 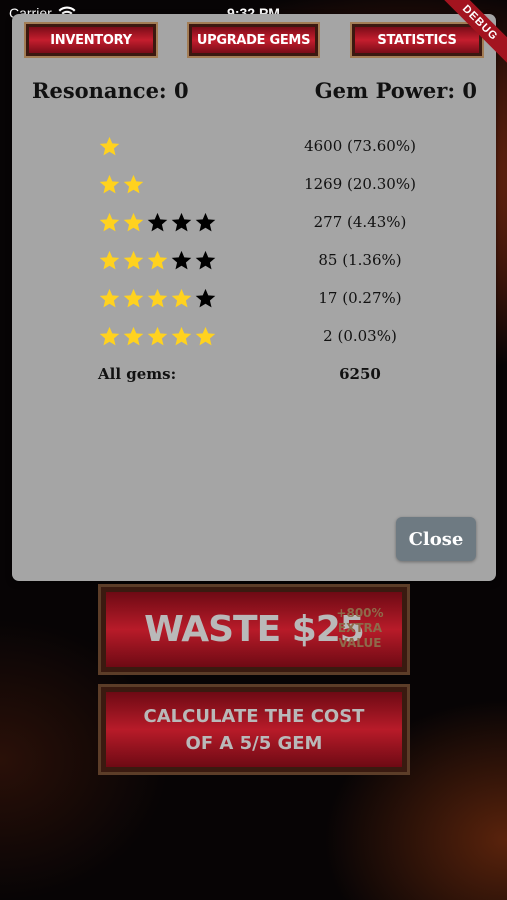 What do you see at coordinates (360, 628) in the screenshot?
I see `extra-value-label: +800% EXTRA VALUE` at bounding box center [360, 628].